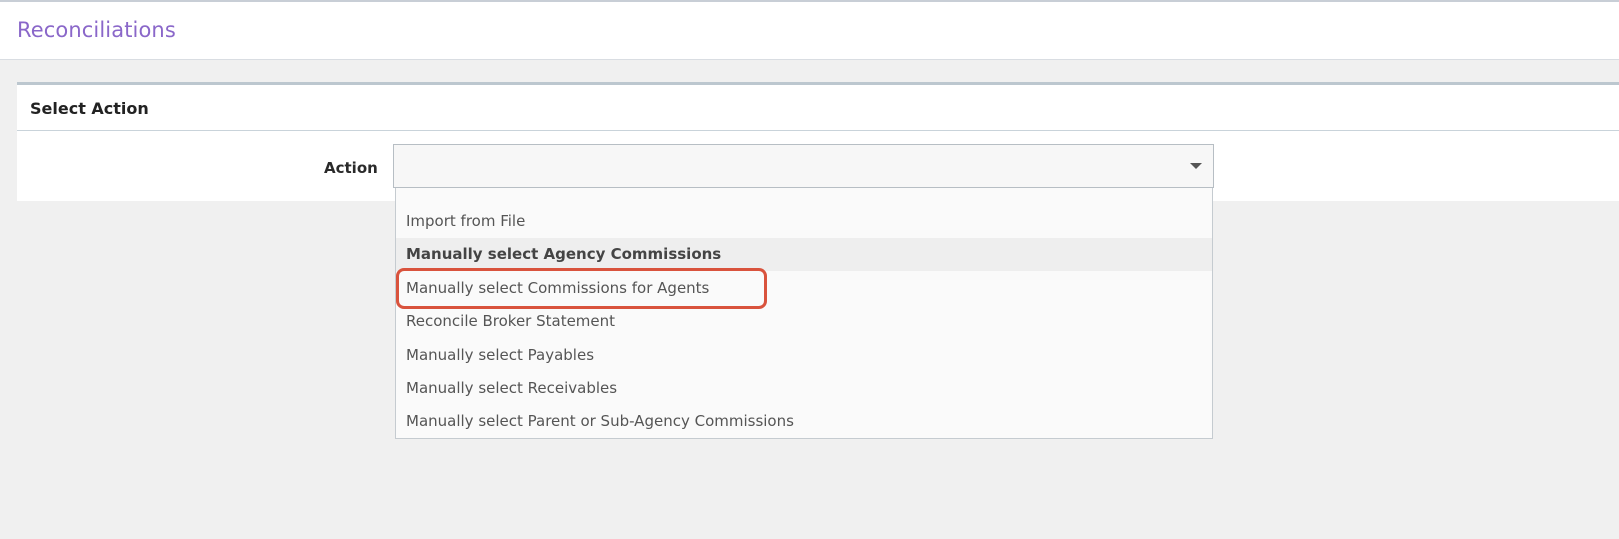  Describe the element at coordinates (804, 321) in the screenshot. I see `option-reconcile-broker-statement: Reconcile Broker Statement` at that location.